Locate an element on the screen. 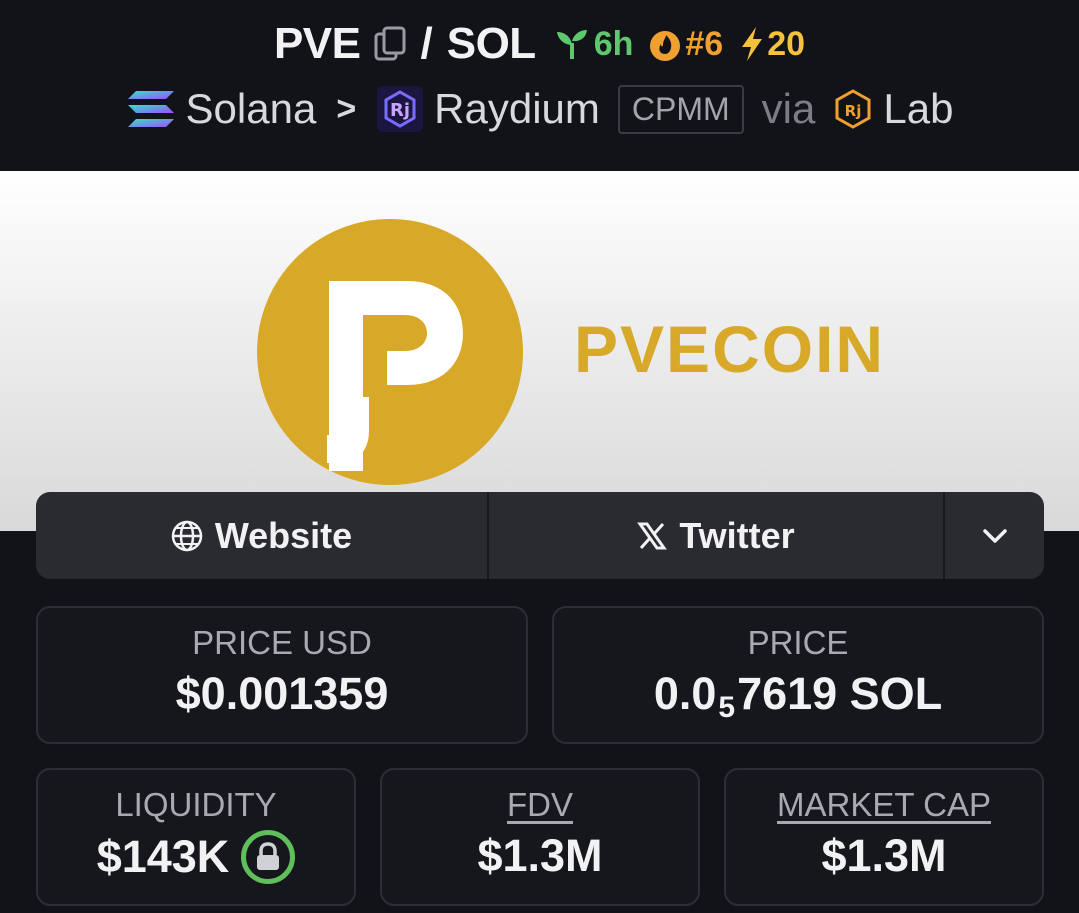  website-label: Website is located at coordinates (283, 535).